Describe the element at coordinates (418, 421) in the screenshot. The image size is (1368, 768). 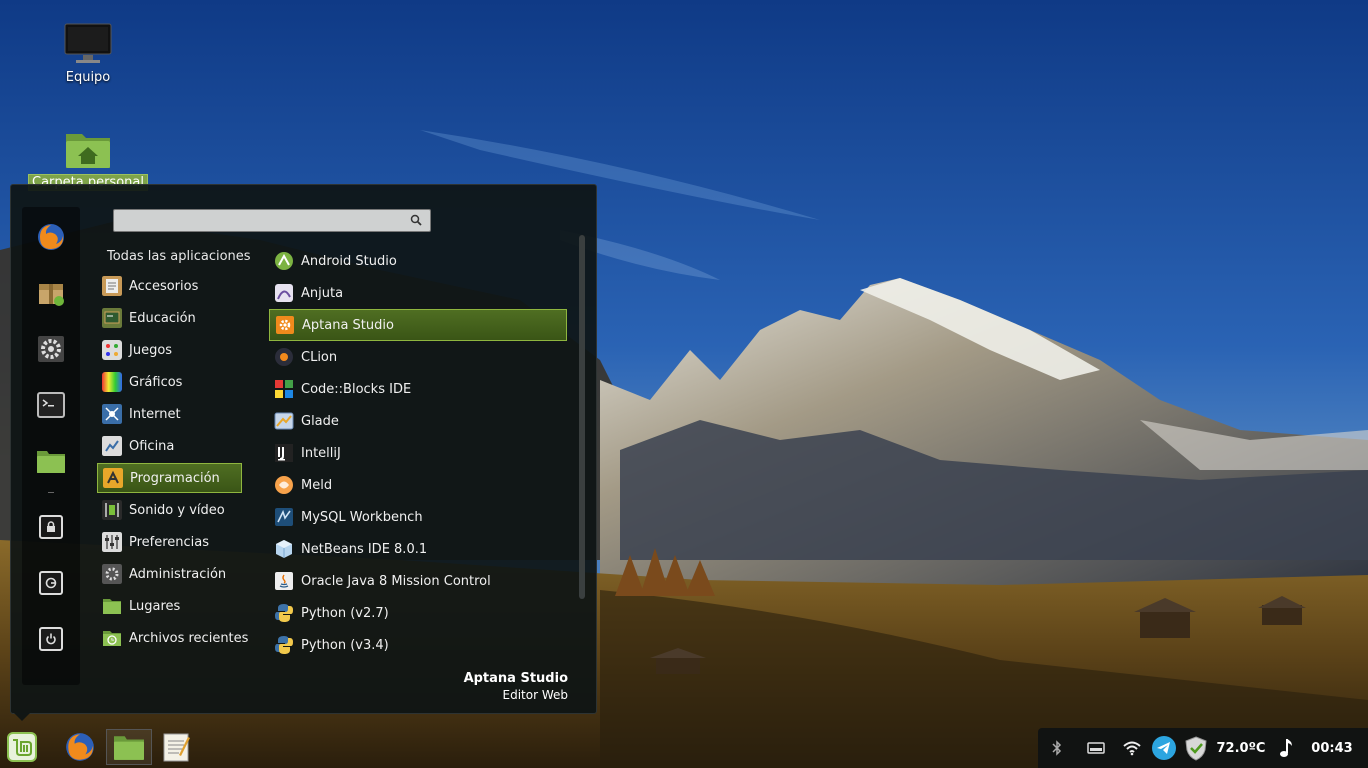
I see `app-item: Glade` at that location.